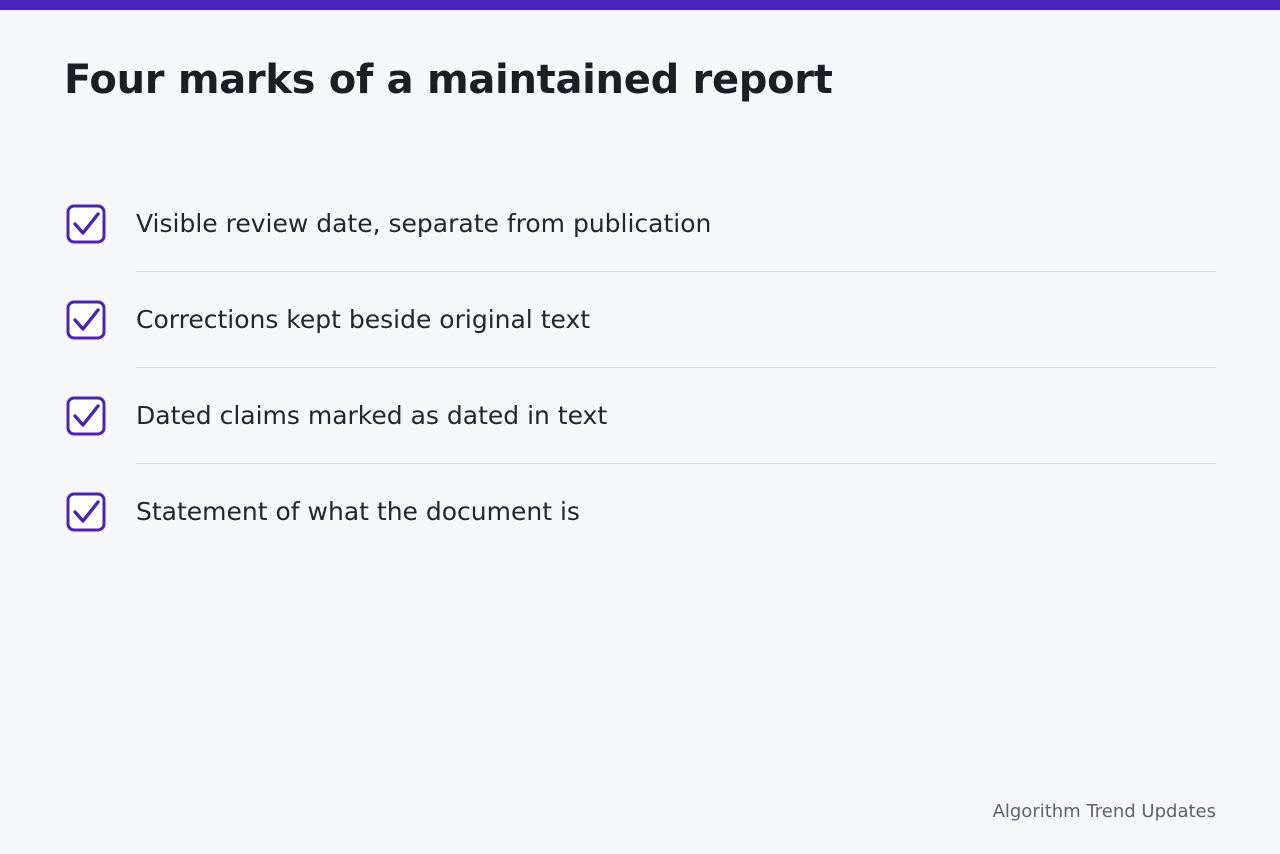  What do you see at coordinates (640, 5) in the screenshot?
I see `top-accent-bar` at bounding box center [640, 5].